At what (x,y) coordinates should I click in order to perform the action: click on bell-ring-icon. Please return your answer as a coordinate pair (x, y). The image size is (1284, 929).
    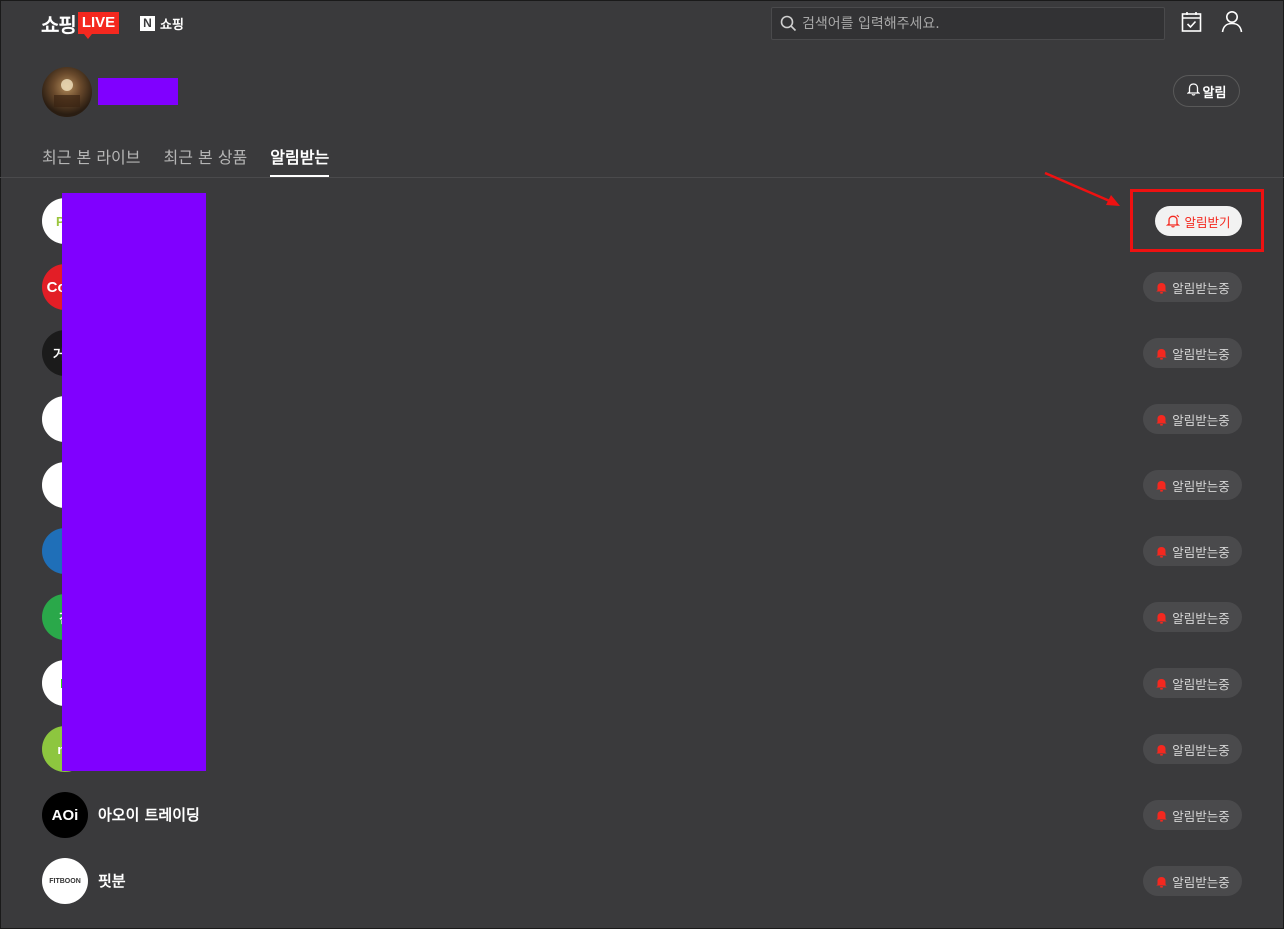
    Looking at the image, I should click on (1173, 221).